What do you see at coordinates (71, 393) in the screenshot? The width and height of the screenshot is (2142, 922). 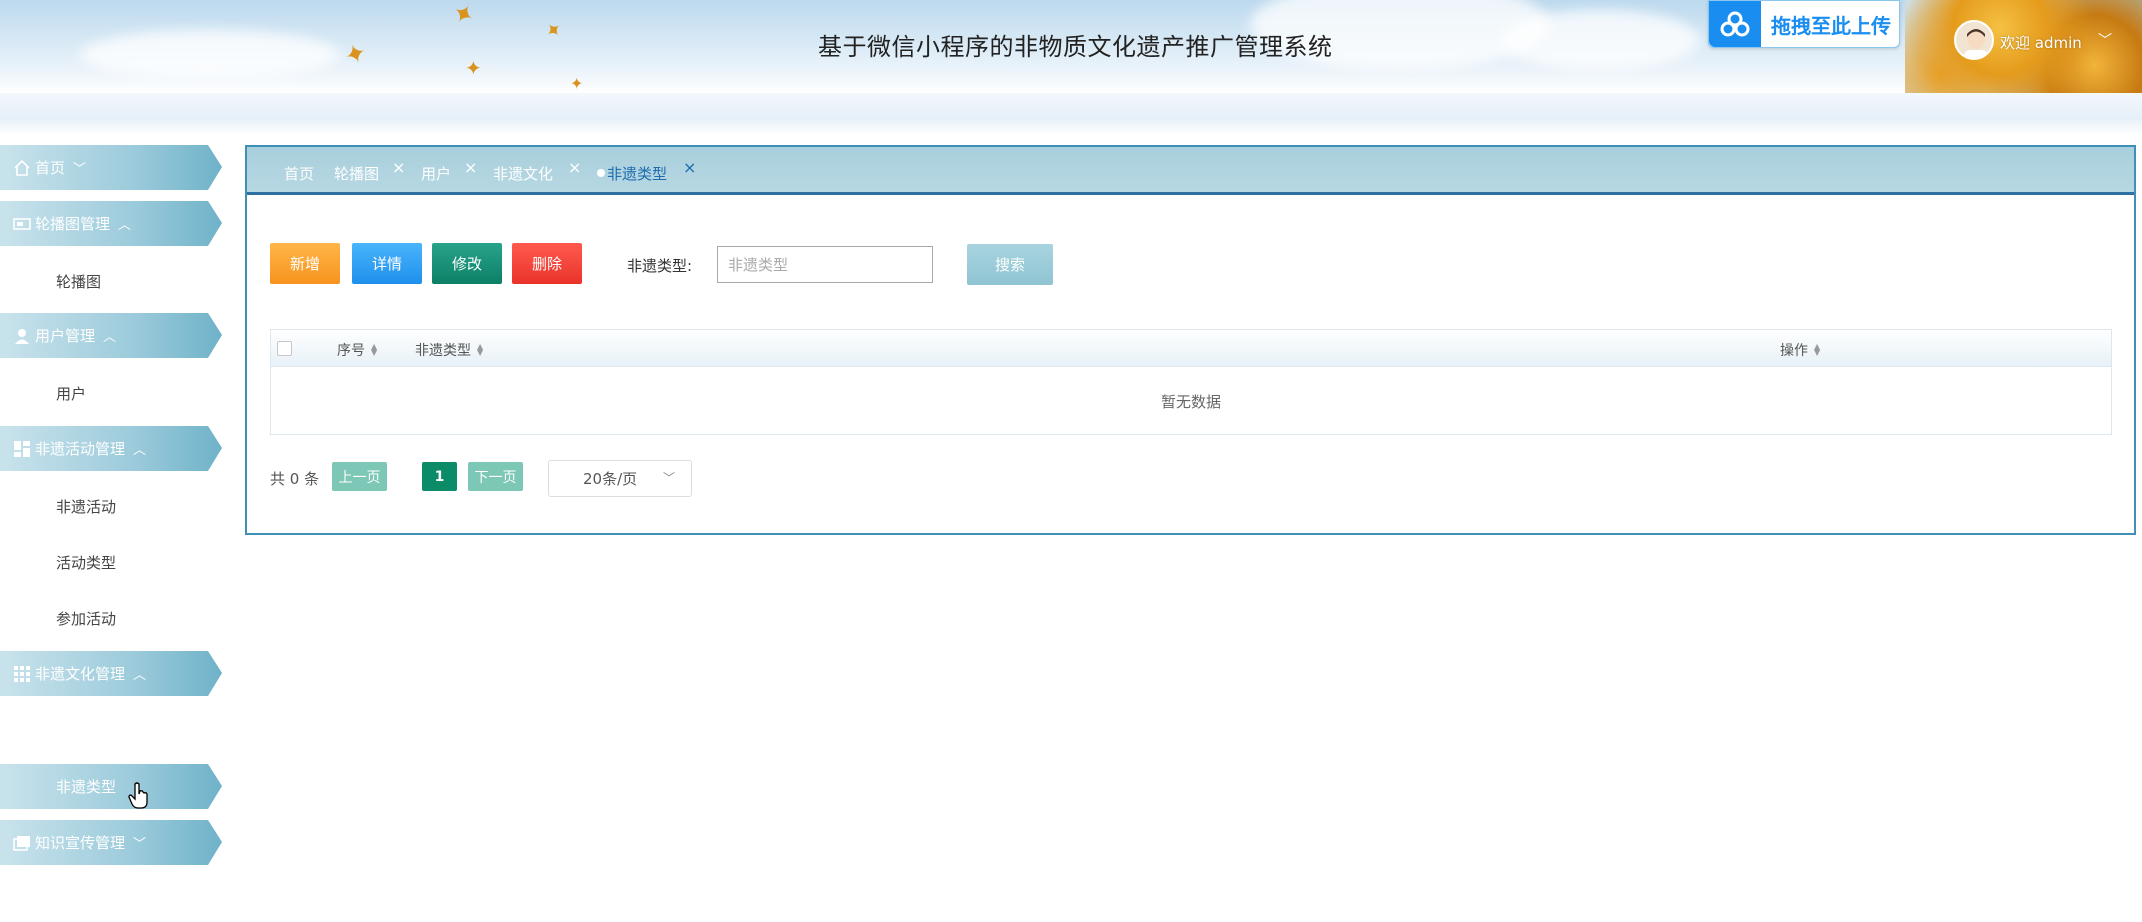 I see `sidebar-sub-user: 用户` at bounding box center [71, 393].